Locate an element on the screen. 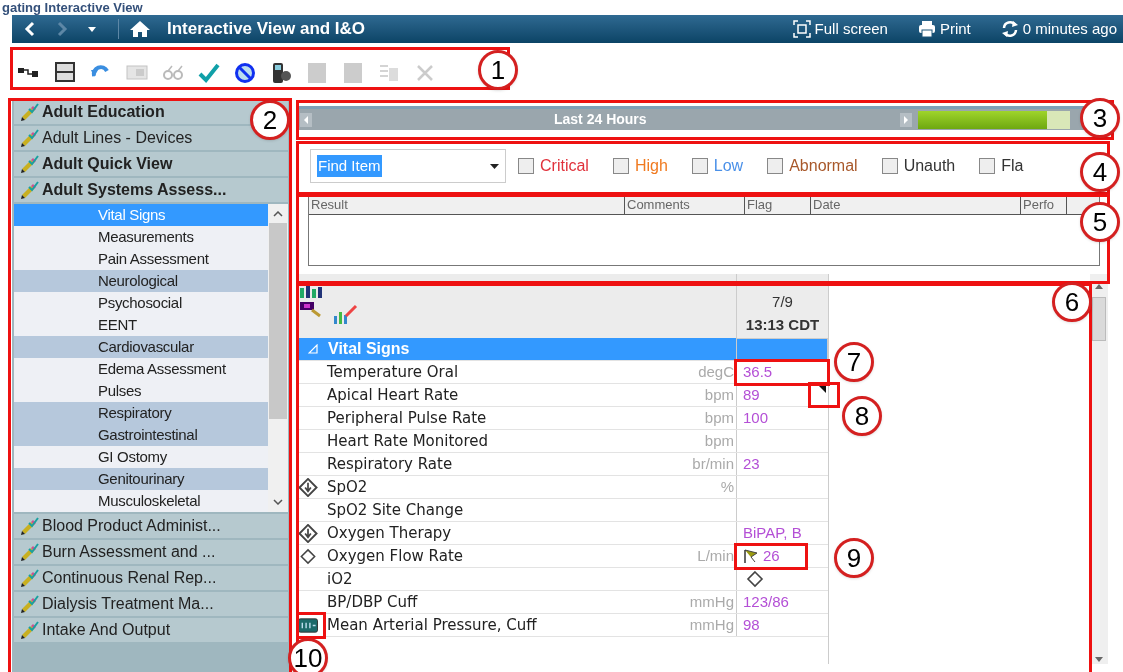 The height and width of the screenshot is (672, 1123). sidebar-item: Pulses is located at coordinates (141, 391).